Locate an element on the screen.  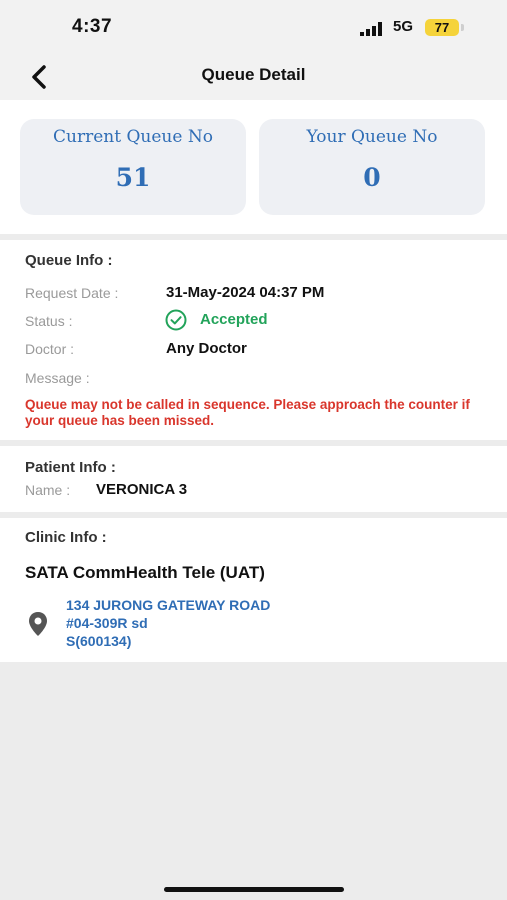
home-indicator is located at coordinates (254, 889).